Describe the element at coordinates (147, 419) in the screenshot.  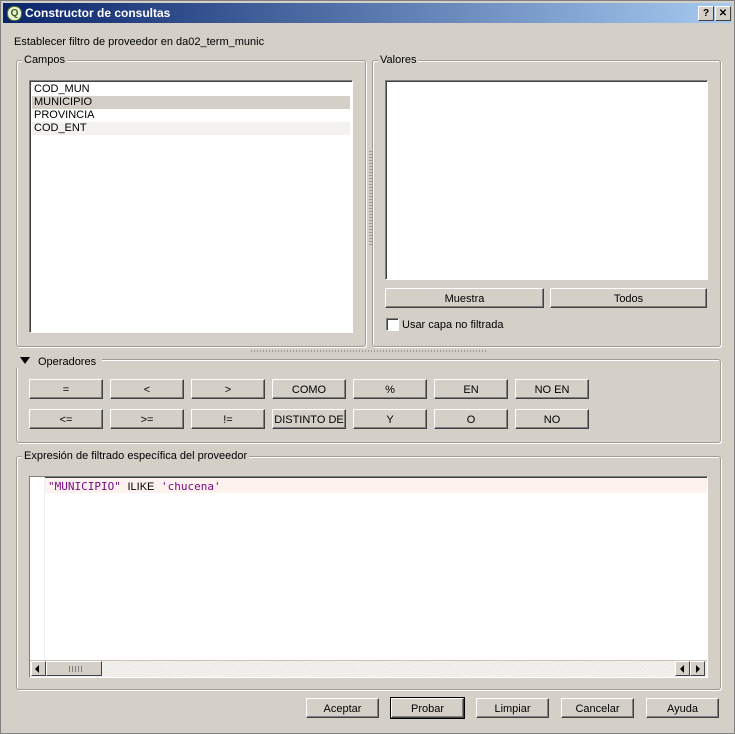
I see `op-greater-equal-button: >=` at that location.